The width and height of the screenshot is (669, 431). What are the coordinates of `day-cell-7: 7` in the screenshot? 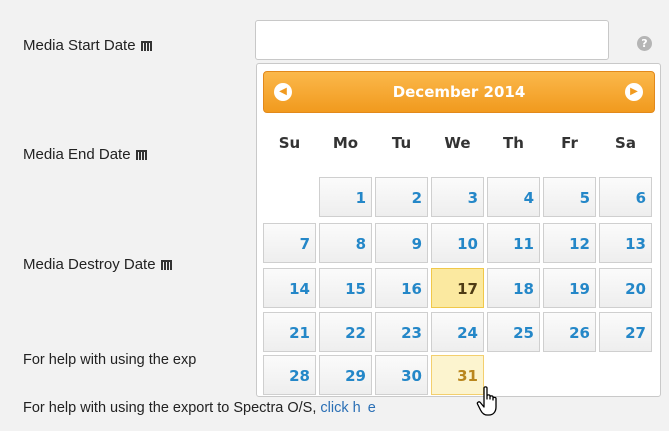 It's located at (289, 243).